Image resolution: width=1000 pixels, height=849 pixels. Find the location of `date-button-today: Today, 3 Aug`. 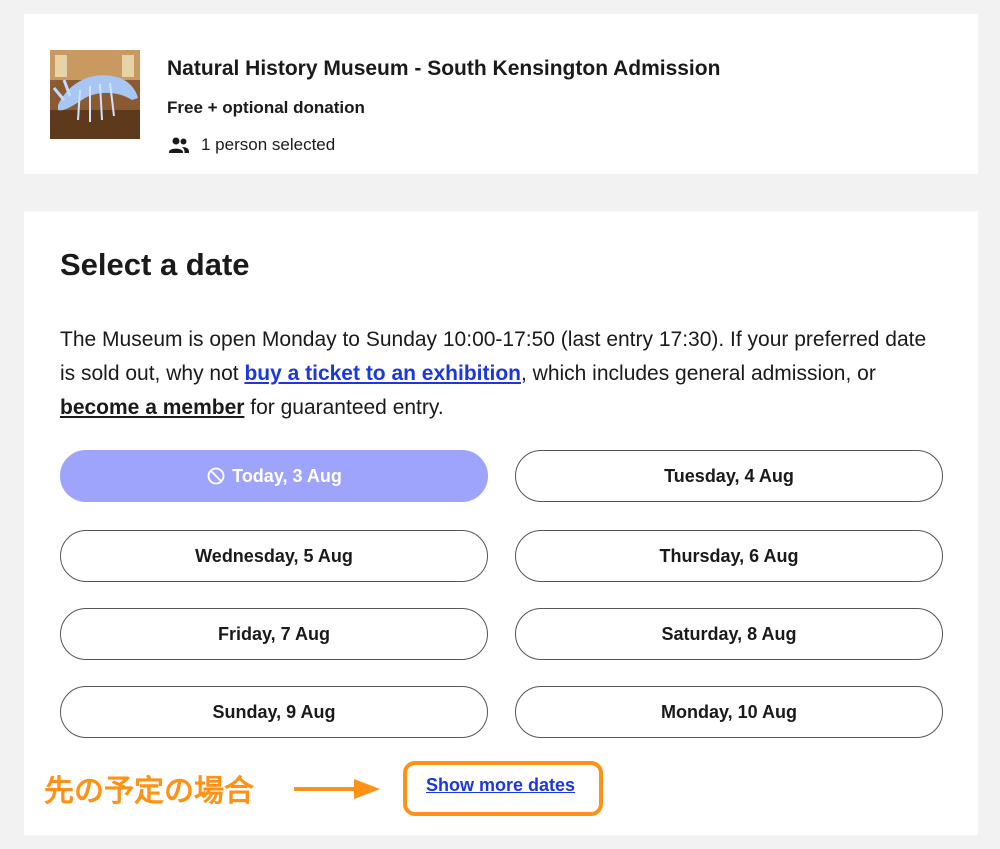

date-button-today: Today, 3 Aug is located at coordinates (274, 476).